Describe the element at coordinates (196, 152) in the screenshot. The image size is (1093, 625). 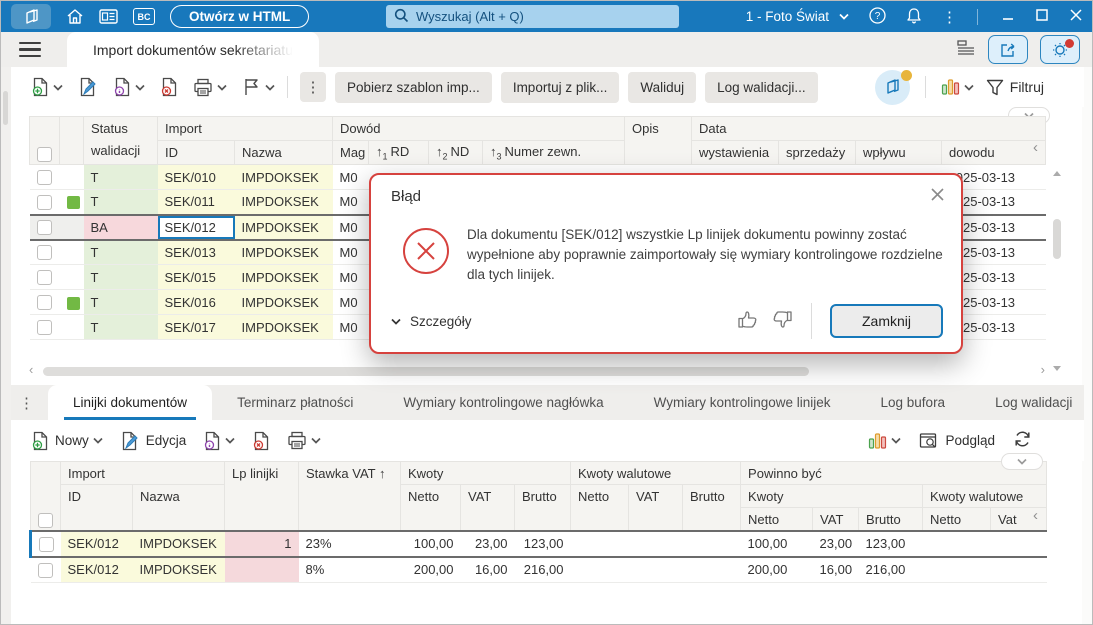
I see `col-id: ID` at that location.